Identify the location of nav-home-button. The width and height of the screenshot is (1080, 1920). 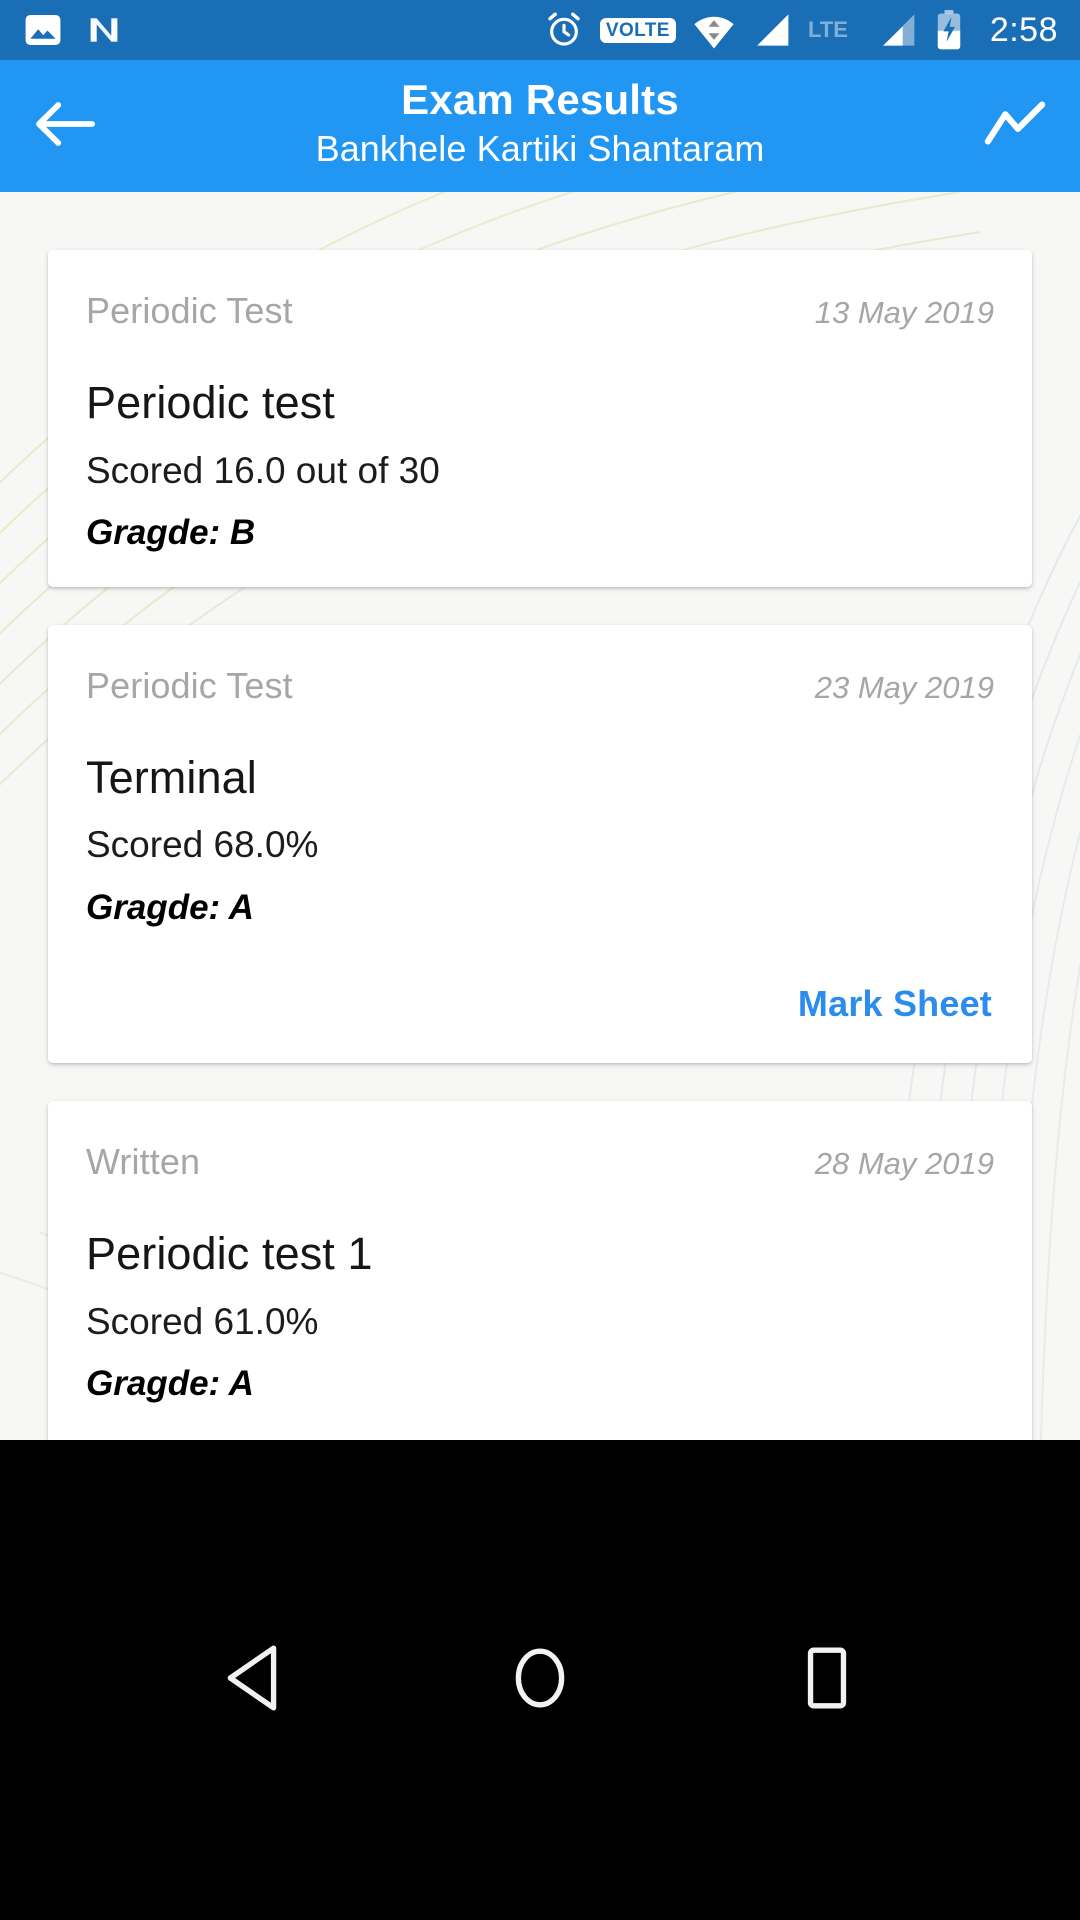
(540, 1680).